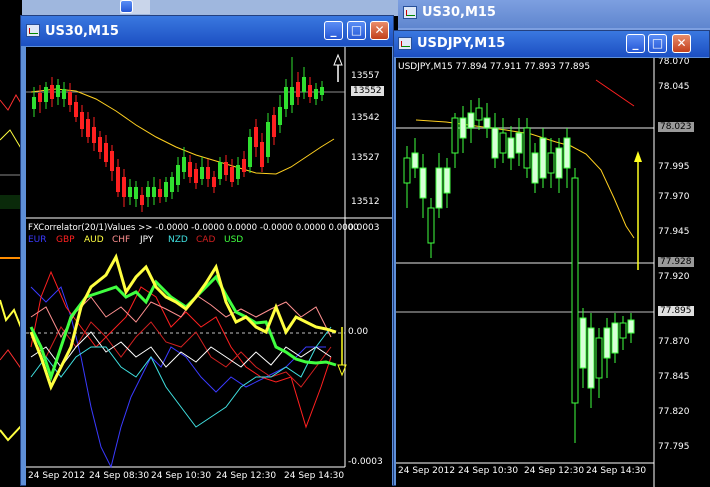 This screenshot has width=710, height=487. I want to click on window-title: USDJPY,M15, so click(461, 43).